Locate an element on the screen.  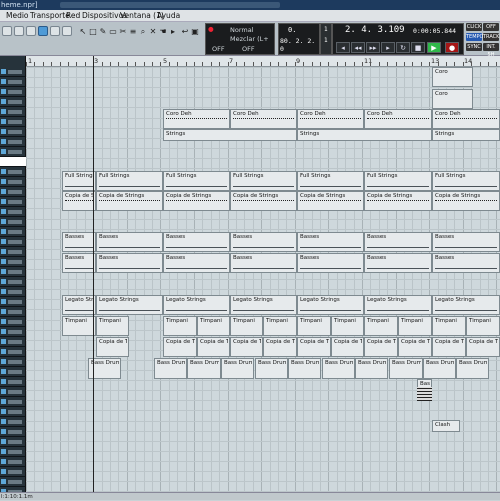
tempo-track: TRACK is located at coordinates (491, 37).